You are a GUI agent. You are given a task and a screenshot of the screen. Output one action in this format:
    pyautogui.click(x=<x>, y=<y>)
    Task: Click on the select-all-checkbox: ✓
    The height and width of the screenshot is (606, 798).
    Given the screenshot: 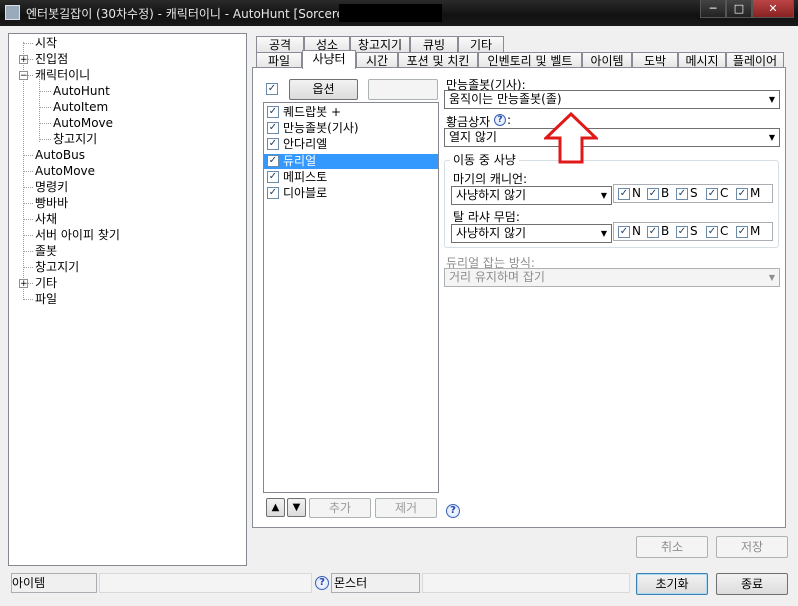 What is the action you would take?
    pyautogui.click(x=272, y=89)
    